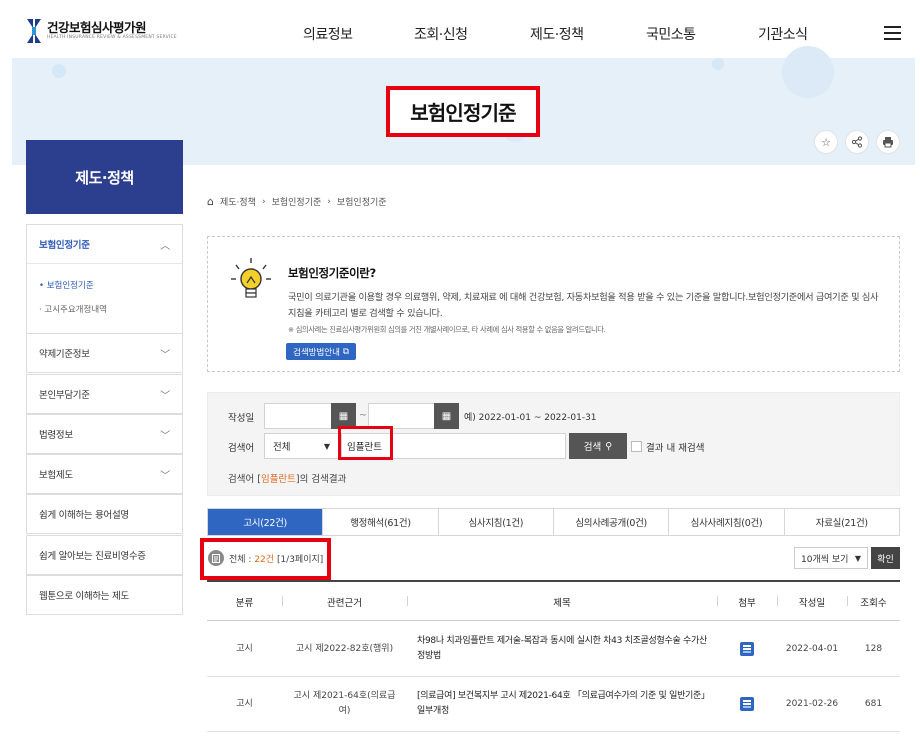 This screenshot has height=740, width=920. I want to click on nav-inquiry: 조회·신청, so click(441, 34).